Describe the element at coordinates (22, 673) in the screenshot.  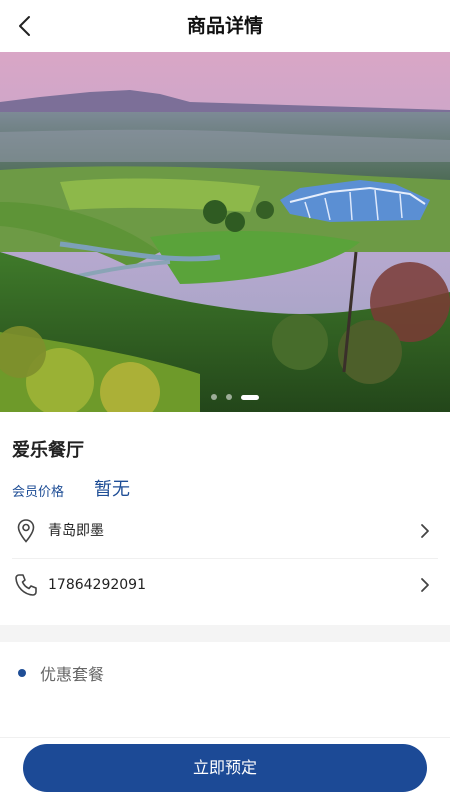
I see `bullet-dot` at that location.